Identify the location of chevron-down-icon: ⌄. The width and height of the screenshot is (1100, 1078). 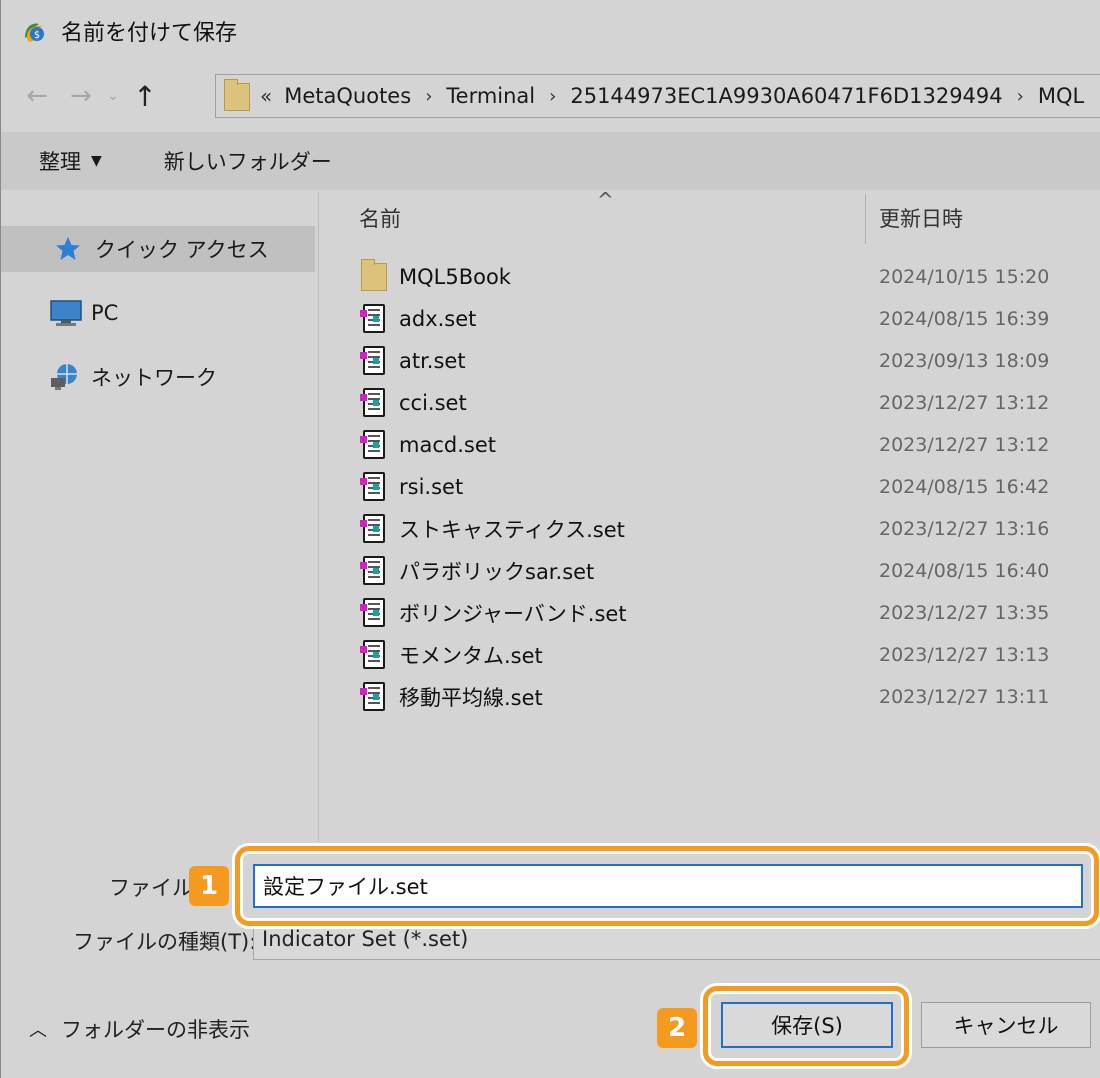
(113, 96).